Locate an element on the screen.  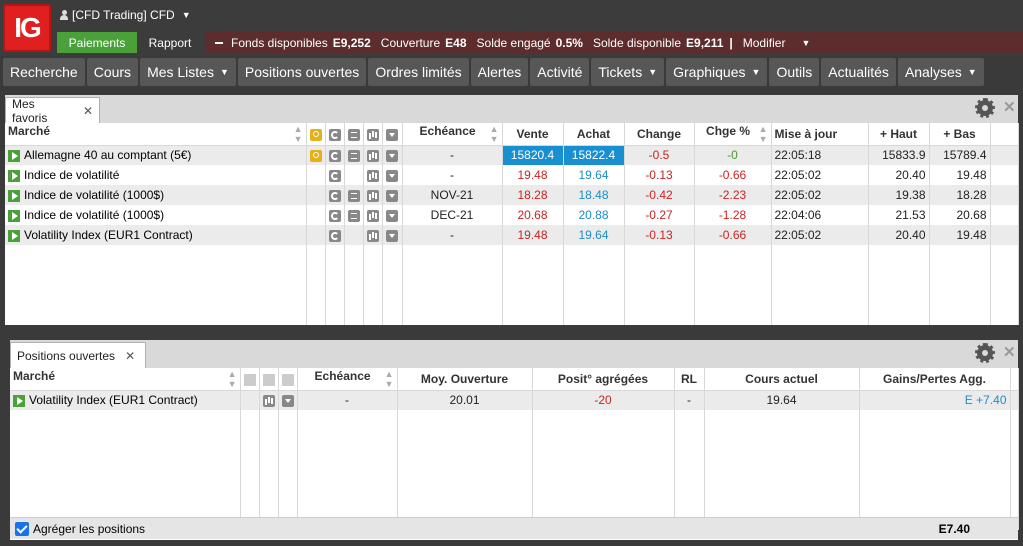
cell-haut: 20.40 is located at coordinates (899, 175).